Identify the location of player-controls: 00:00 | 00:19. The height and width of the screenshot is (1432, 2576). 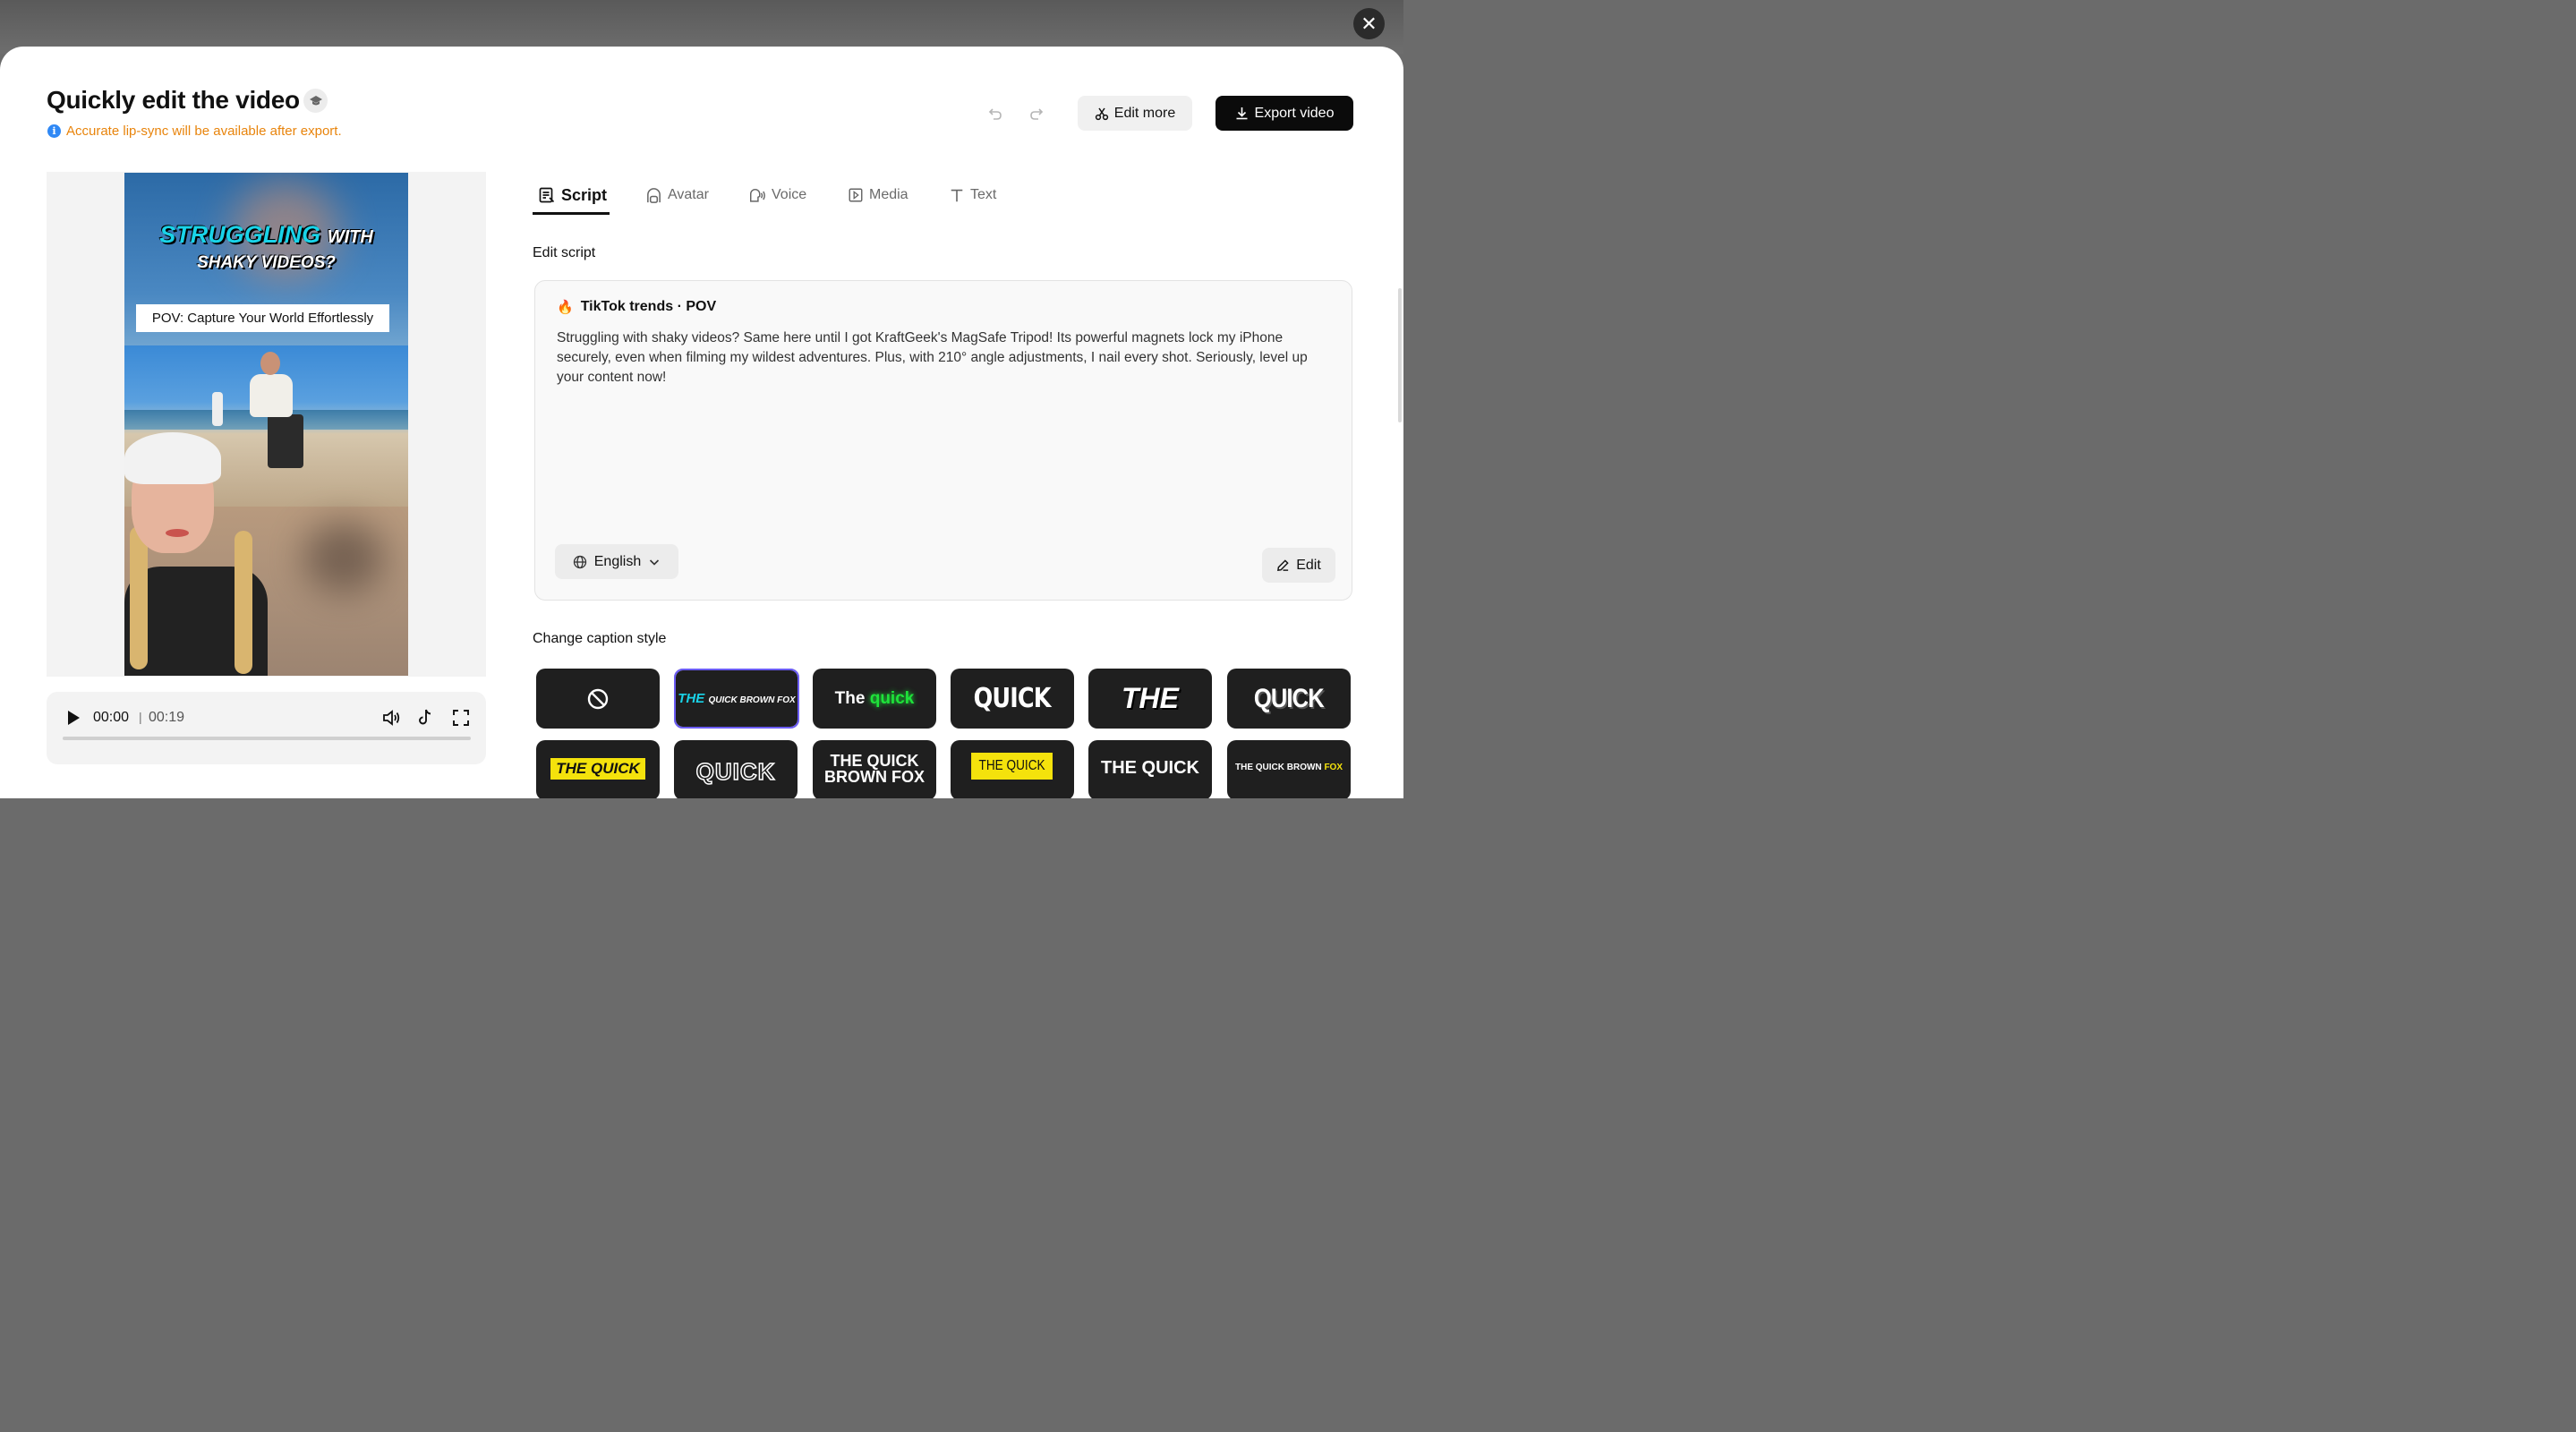
(266, 728).